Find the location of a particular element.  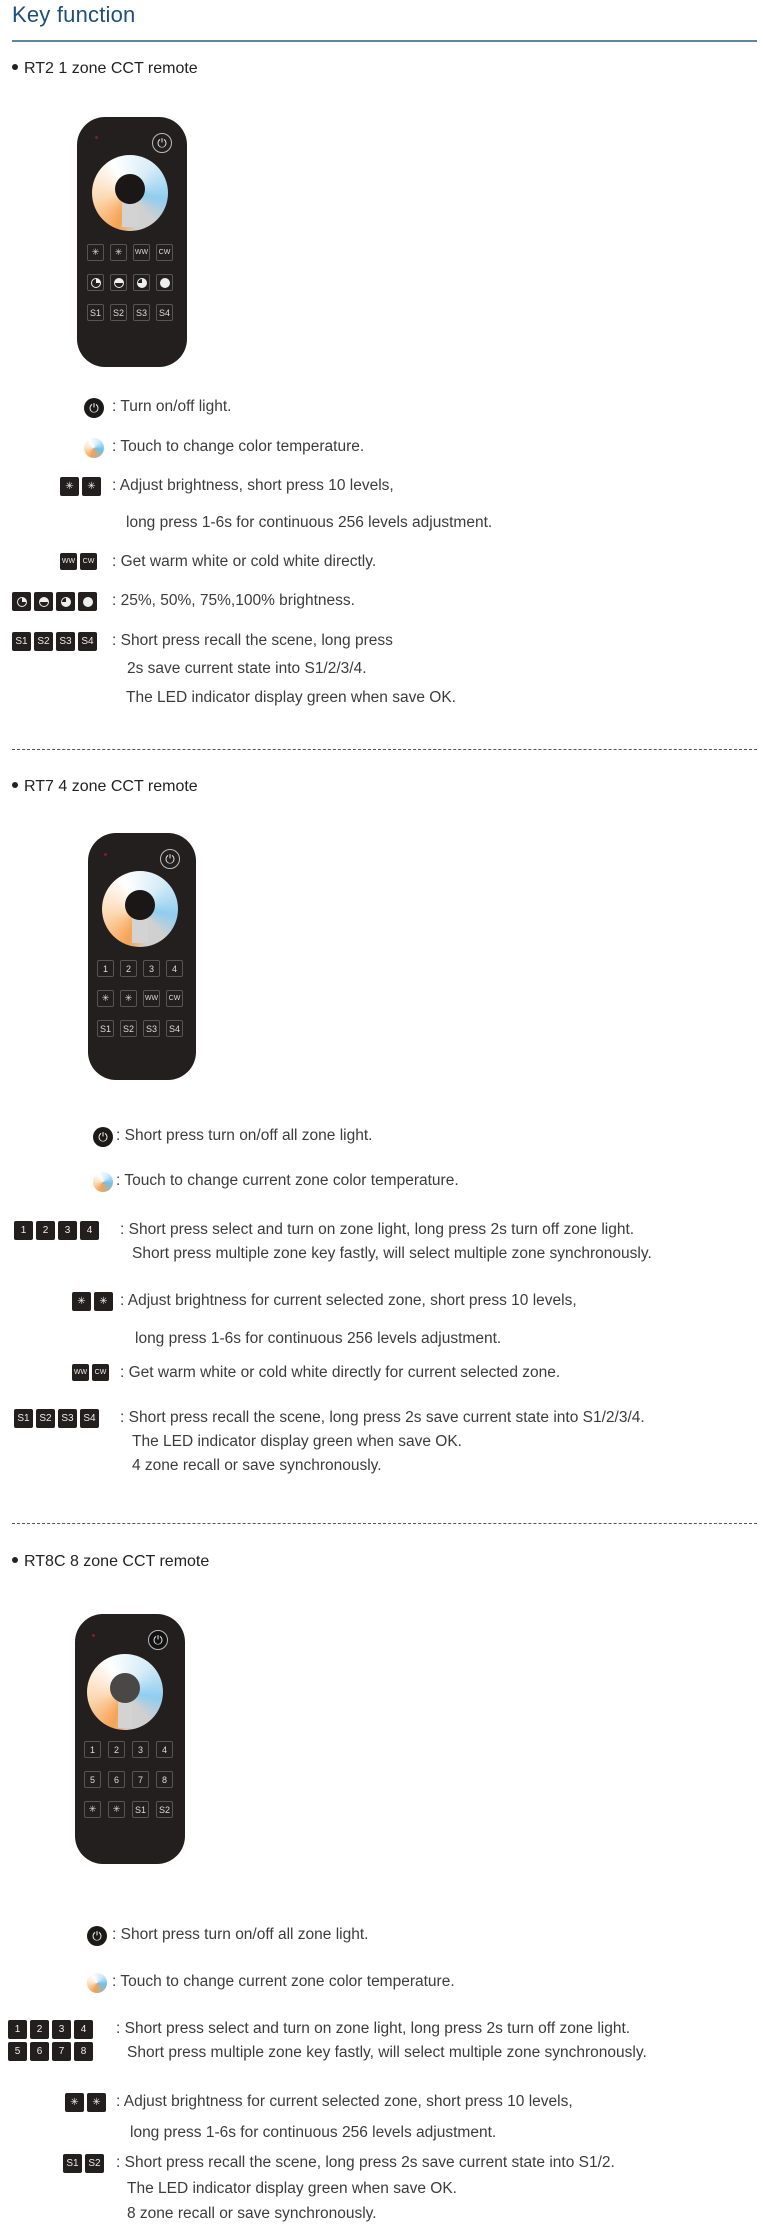

desc-text: : 25%, 50%, 75%,100% brightness. is located at coordinates (233, 600).